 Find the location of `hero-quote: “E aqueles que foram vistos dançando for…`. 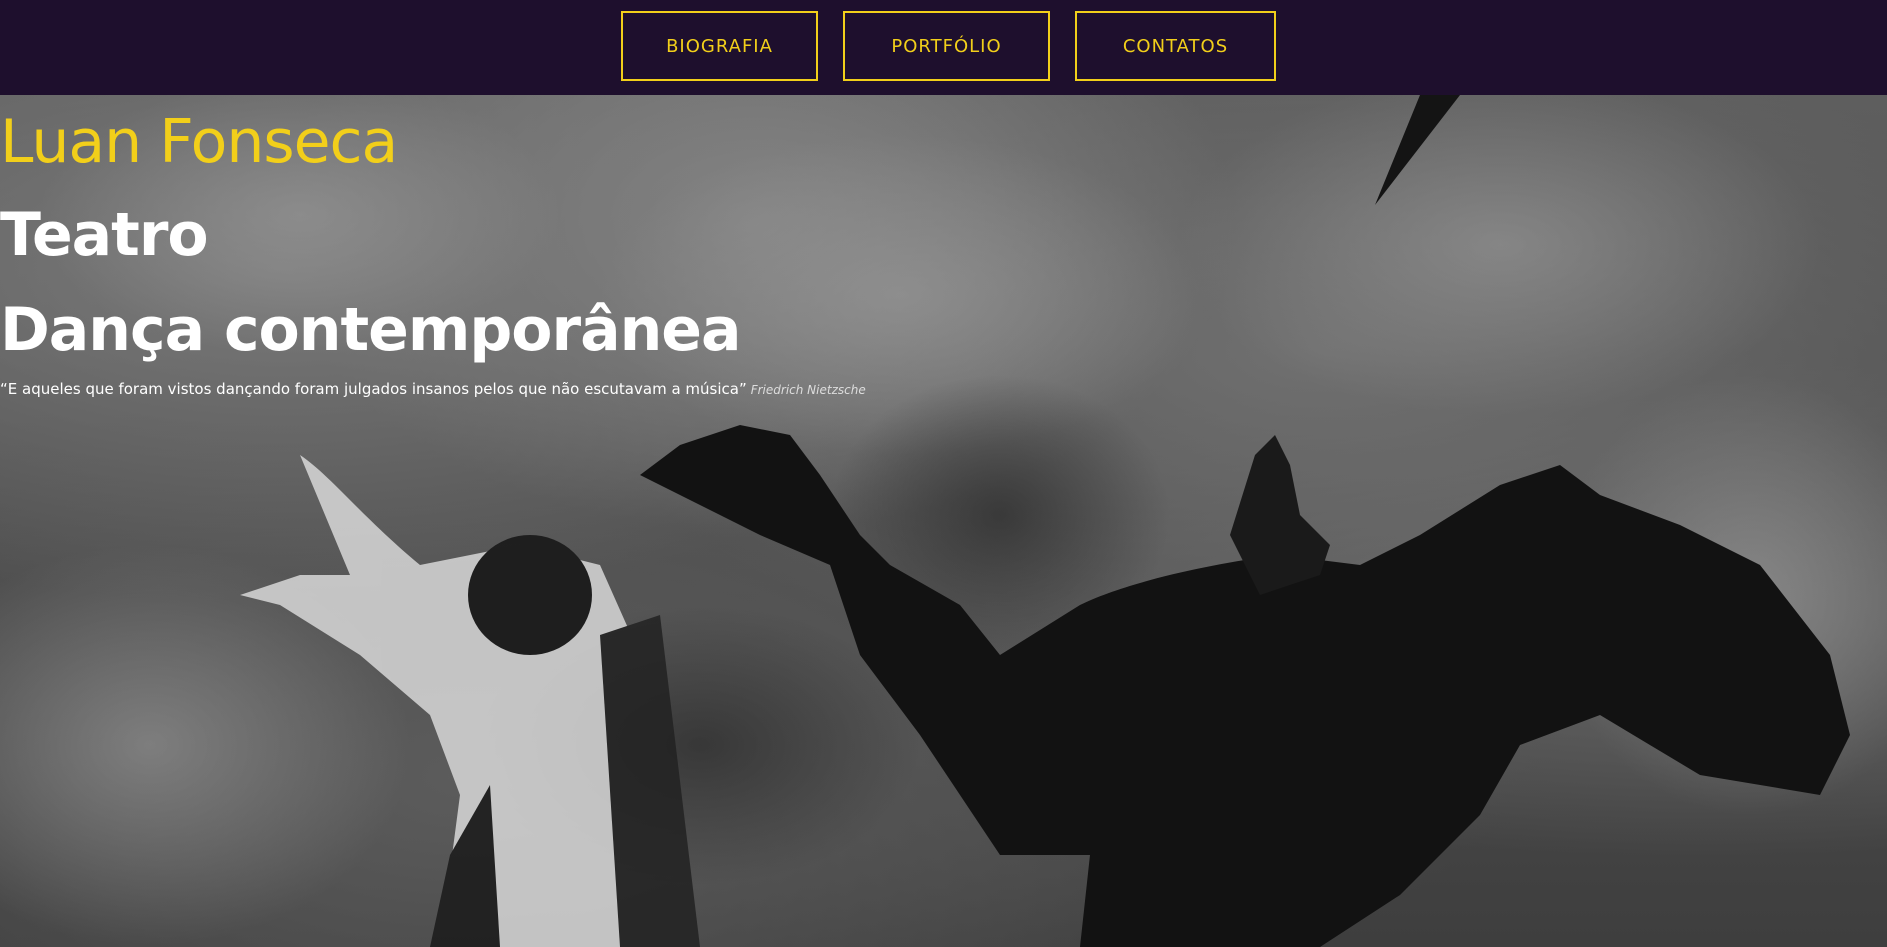

hero-quote: “E aqueles que foram vistos dançando for… is located at coordinates (433, 389).